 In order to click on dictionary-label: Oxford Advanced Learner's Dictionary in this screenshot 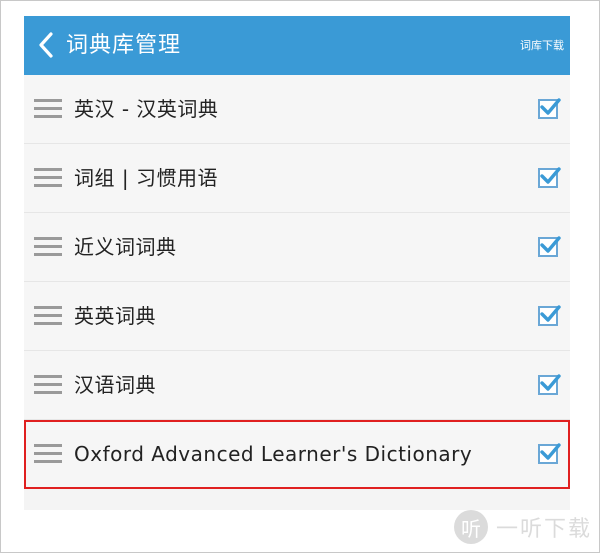, I will do `click(273, 454)`.